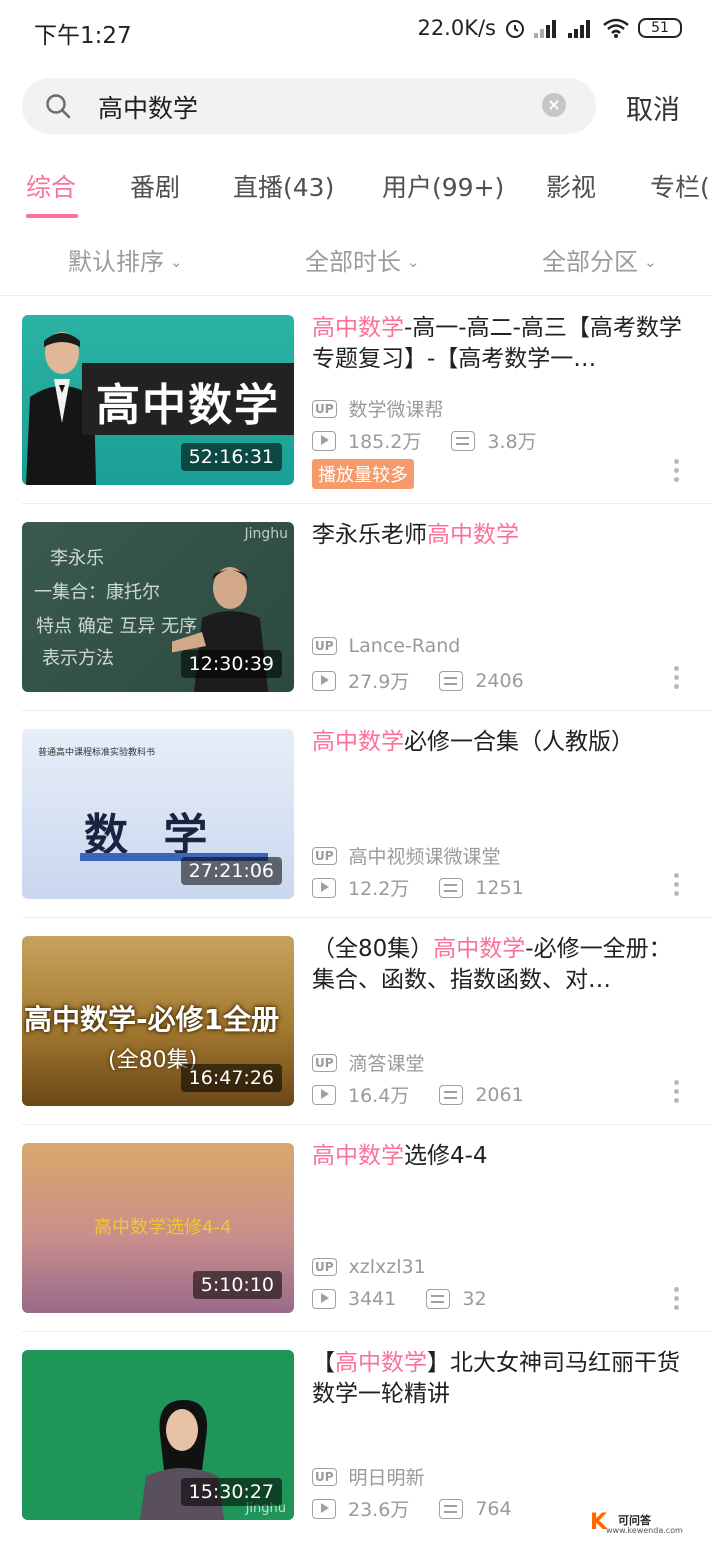  Describe the element at coordinates (386, 1478) in the screenshot. I see `uploader-name: 明日明新` at that location.